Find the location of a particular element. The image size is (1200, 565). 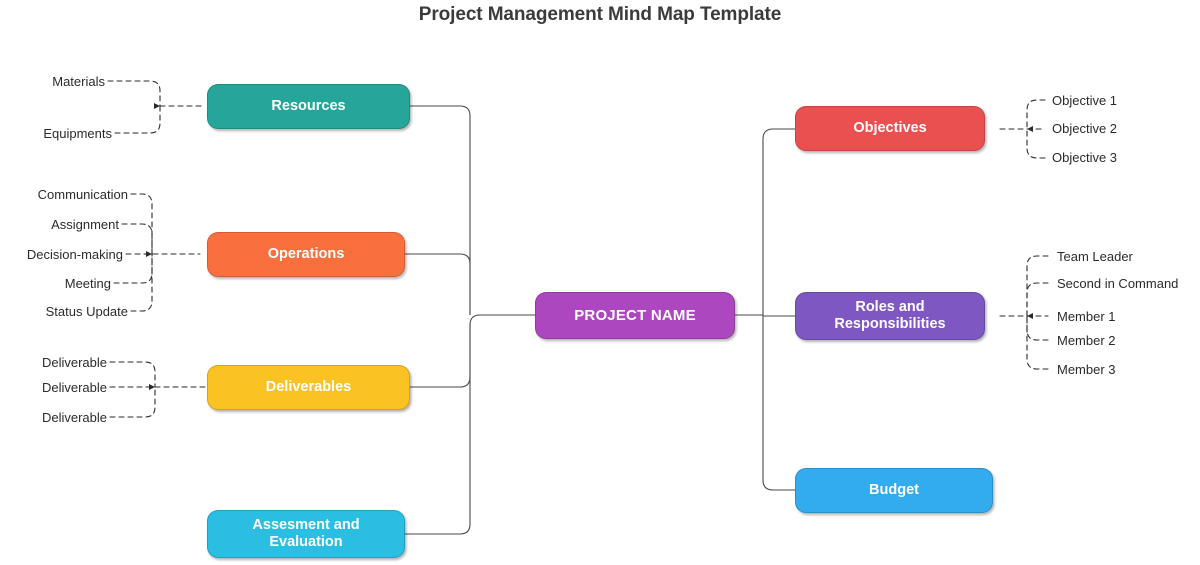

leaf-roles-second-in-command: Second in Command is located at coordinates (1117, 283).